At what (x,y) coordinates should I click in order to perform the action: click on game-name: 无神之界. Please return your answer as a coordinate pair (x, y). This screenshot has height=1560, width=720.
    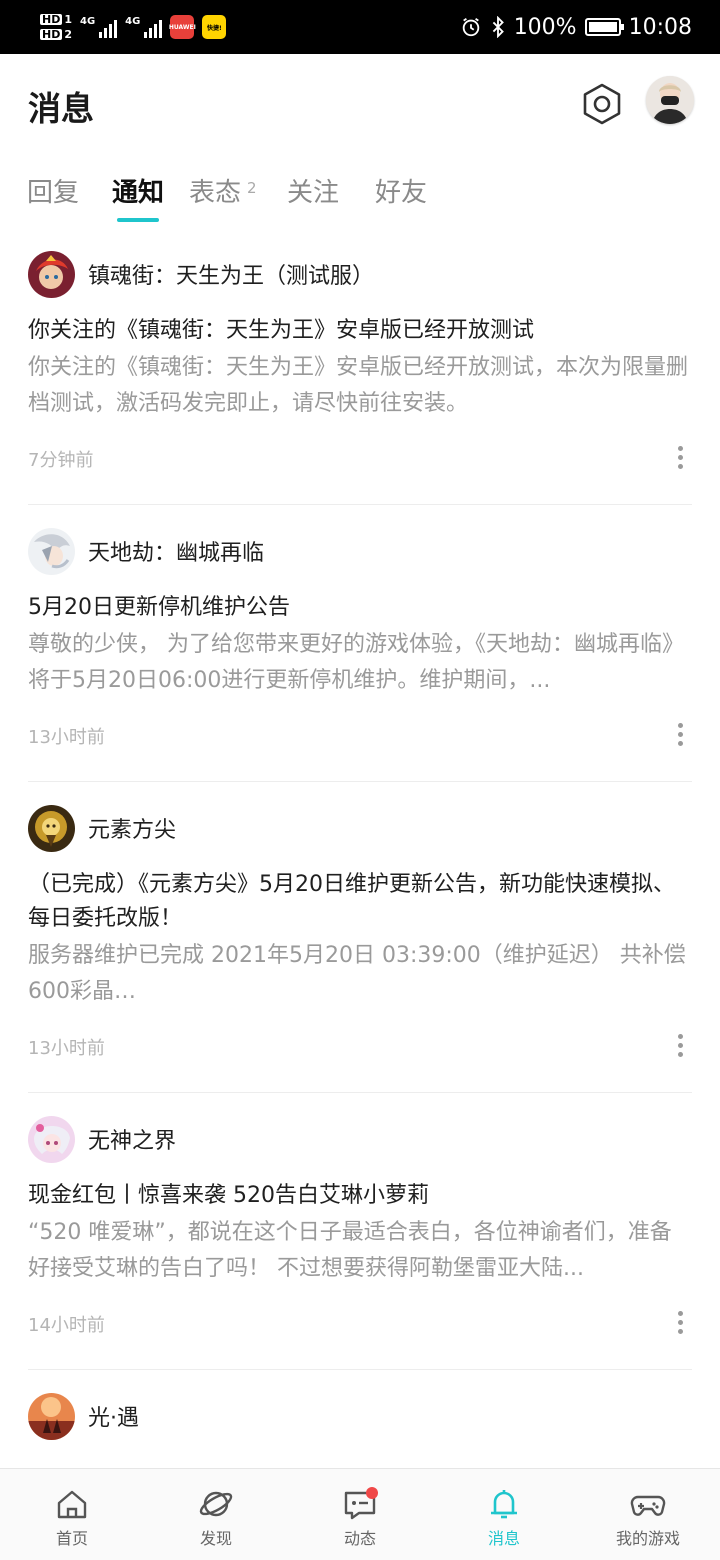
    Looking at the image, I should click on (132, 1141).